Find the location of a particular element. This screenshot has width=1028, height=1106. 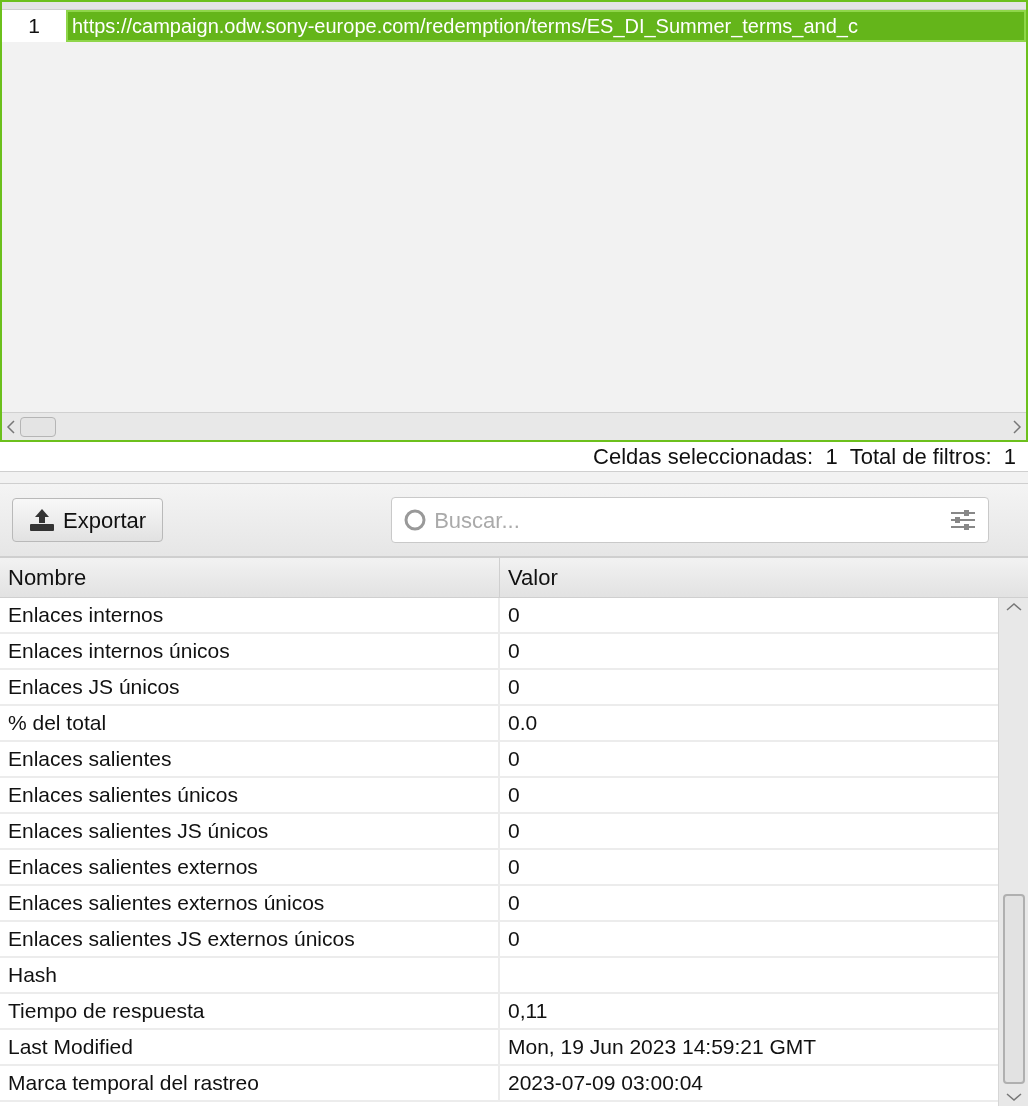

horizontal-scrollbar is located at coordinates (514, 426).